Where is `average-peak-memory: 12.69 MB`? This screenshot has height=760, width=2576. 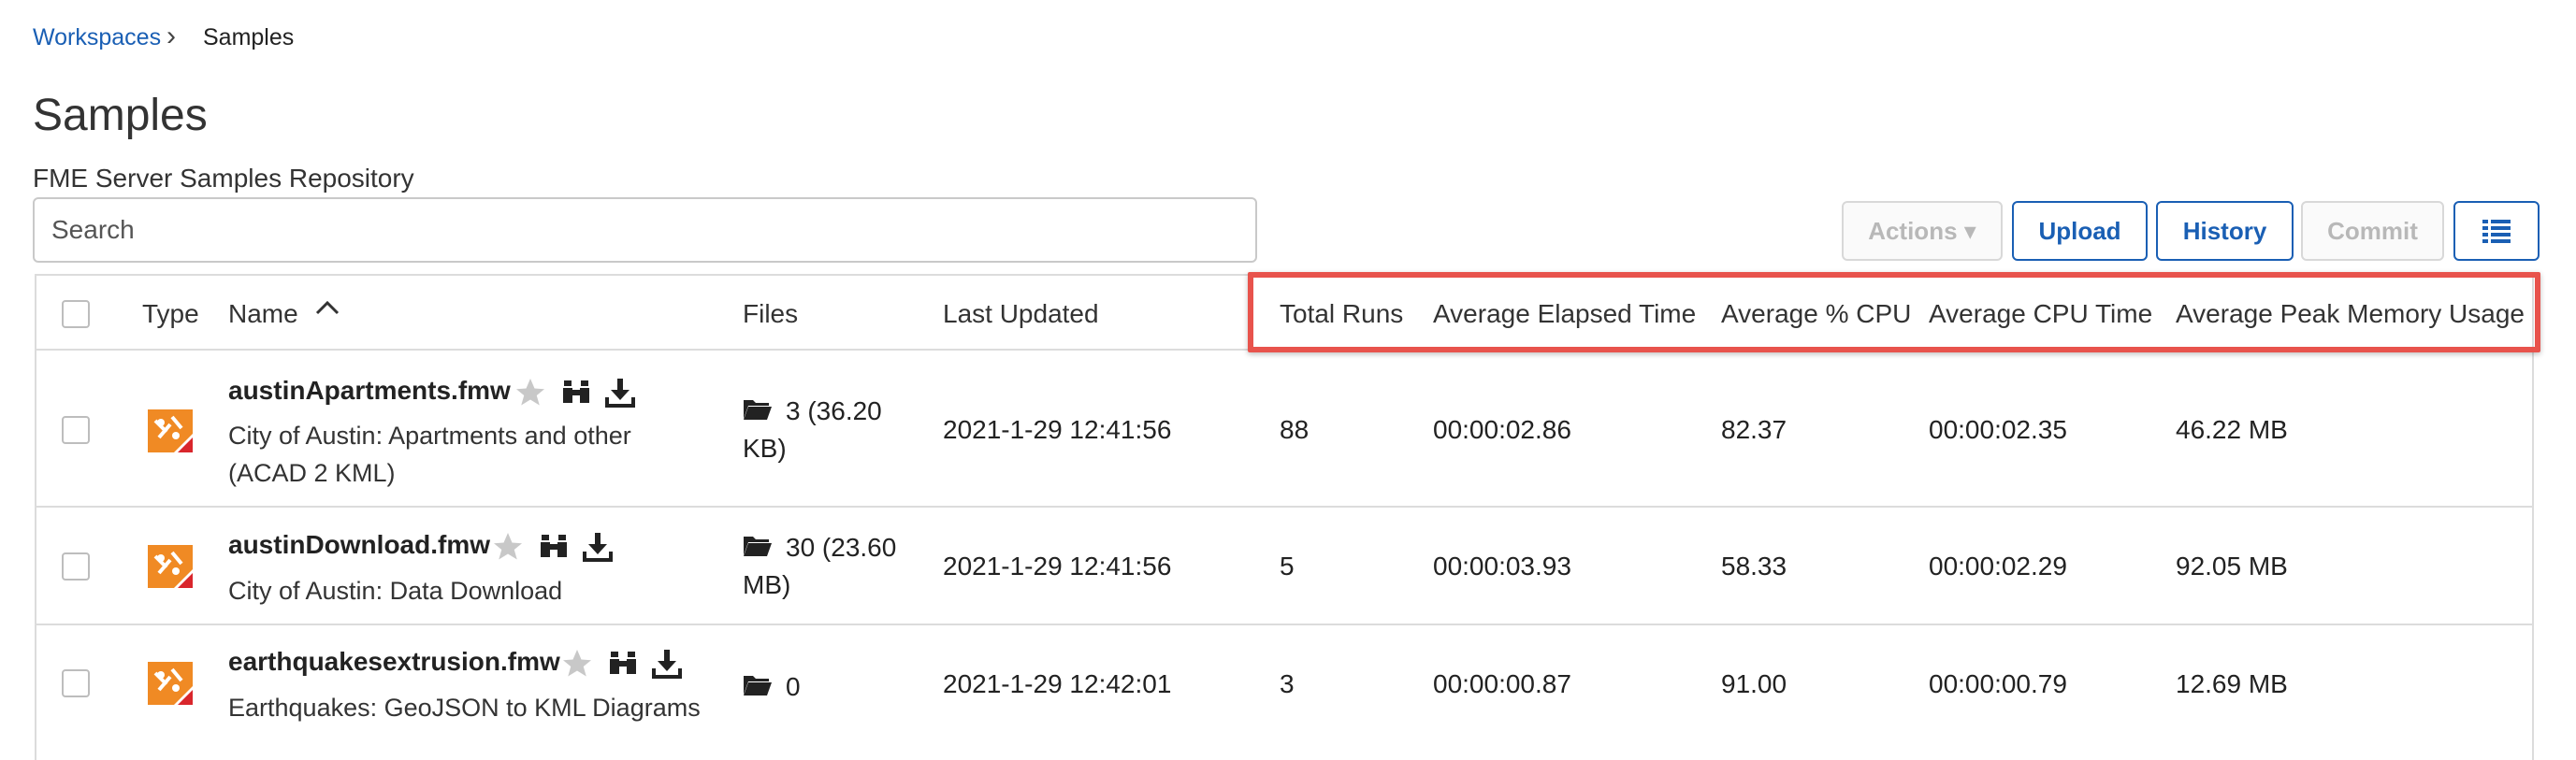 average-peak-memory: 12.69 MB is located at coordinates (2232, 683).